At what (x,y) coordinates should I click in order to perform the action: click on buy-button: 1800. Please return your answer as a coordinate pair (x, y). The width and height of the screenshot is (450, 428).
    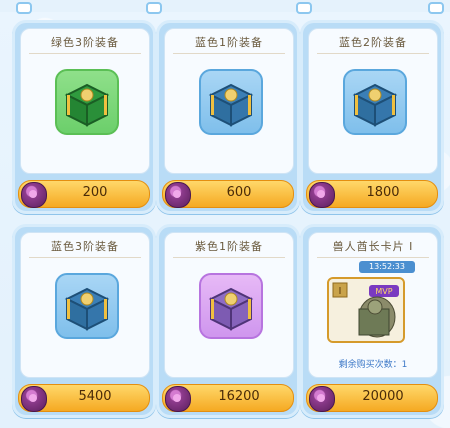
    Looking at the image, I should click on (372, 194).